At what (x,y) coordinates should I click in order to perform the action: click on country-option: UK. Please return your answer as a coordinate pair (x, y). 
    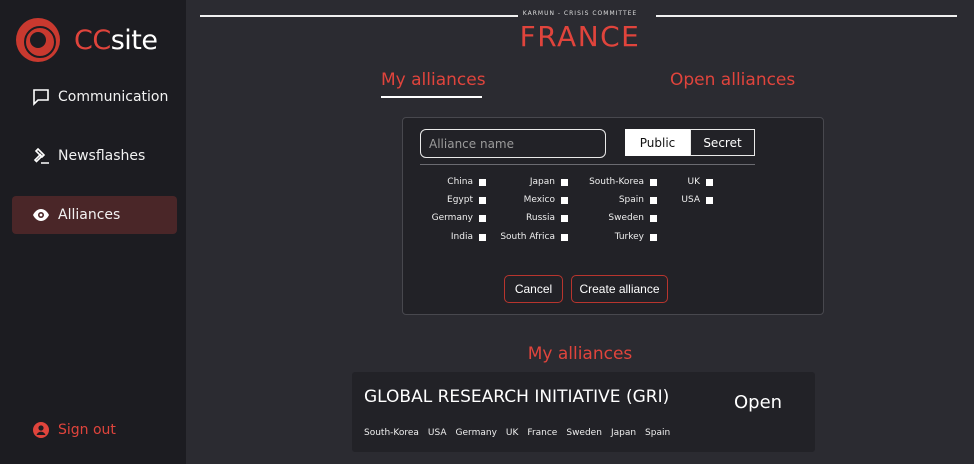
    Looking at the image, I should click on (663, 182).